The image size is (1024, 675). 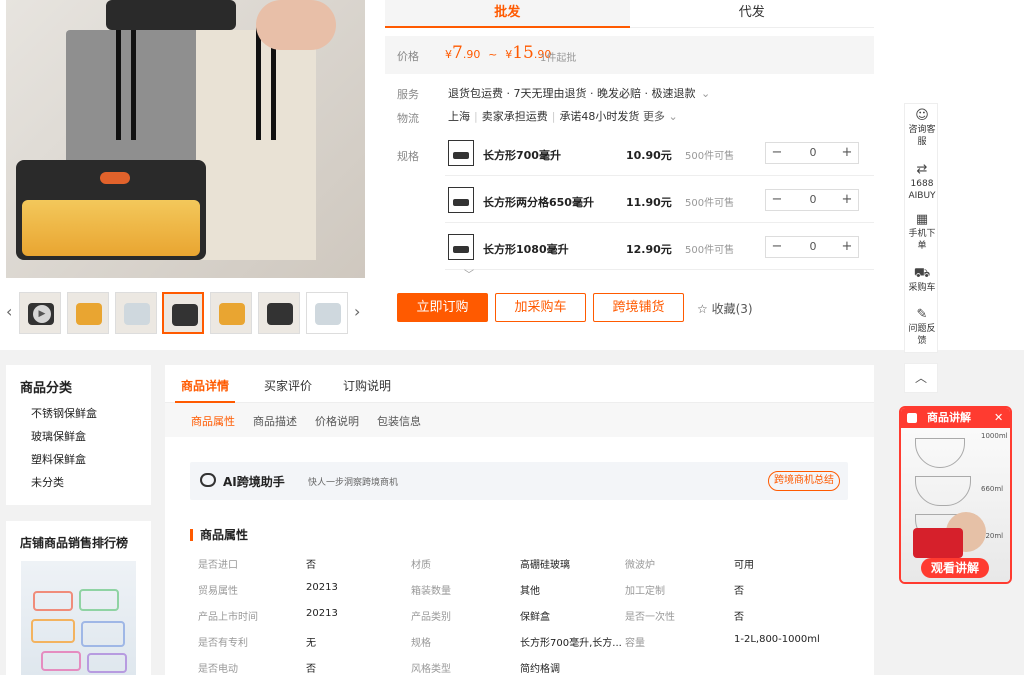 I want to click on thumbnail-selected, so click(x=183, y=313).